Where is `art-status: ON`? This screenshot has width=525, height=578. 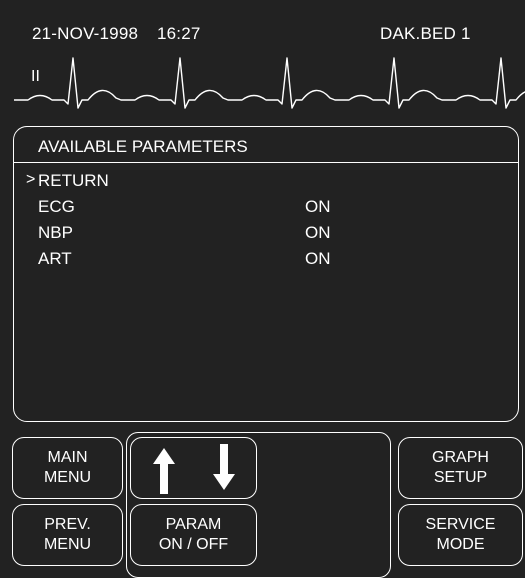 art-status: ON is located at coordinates (318, 258).